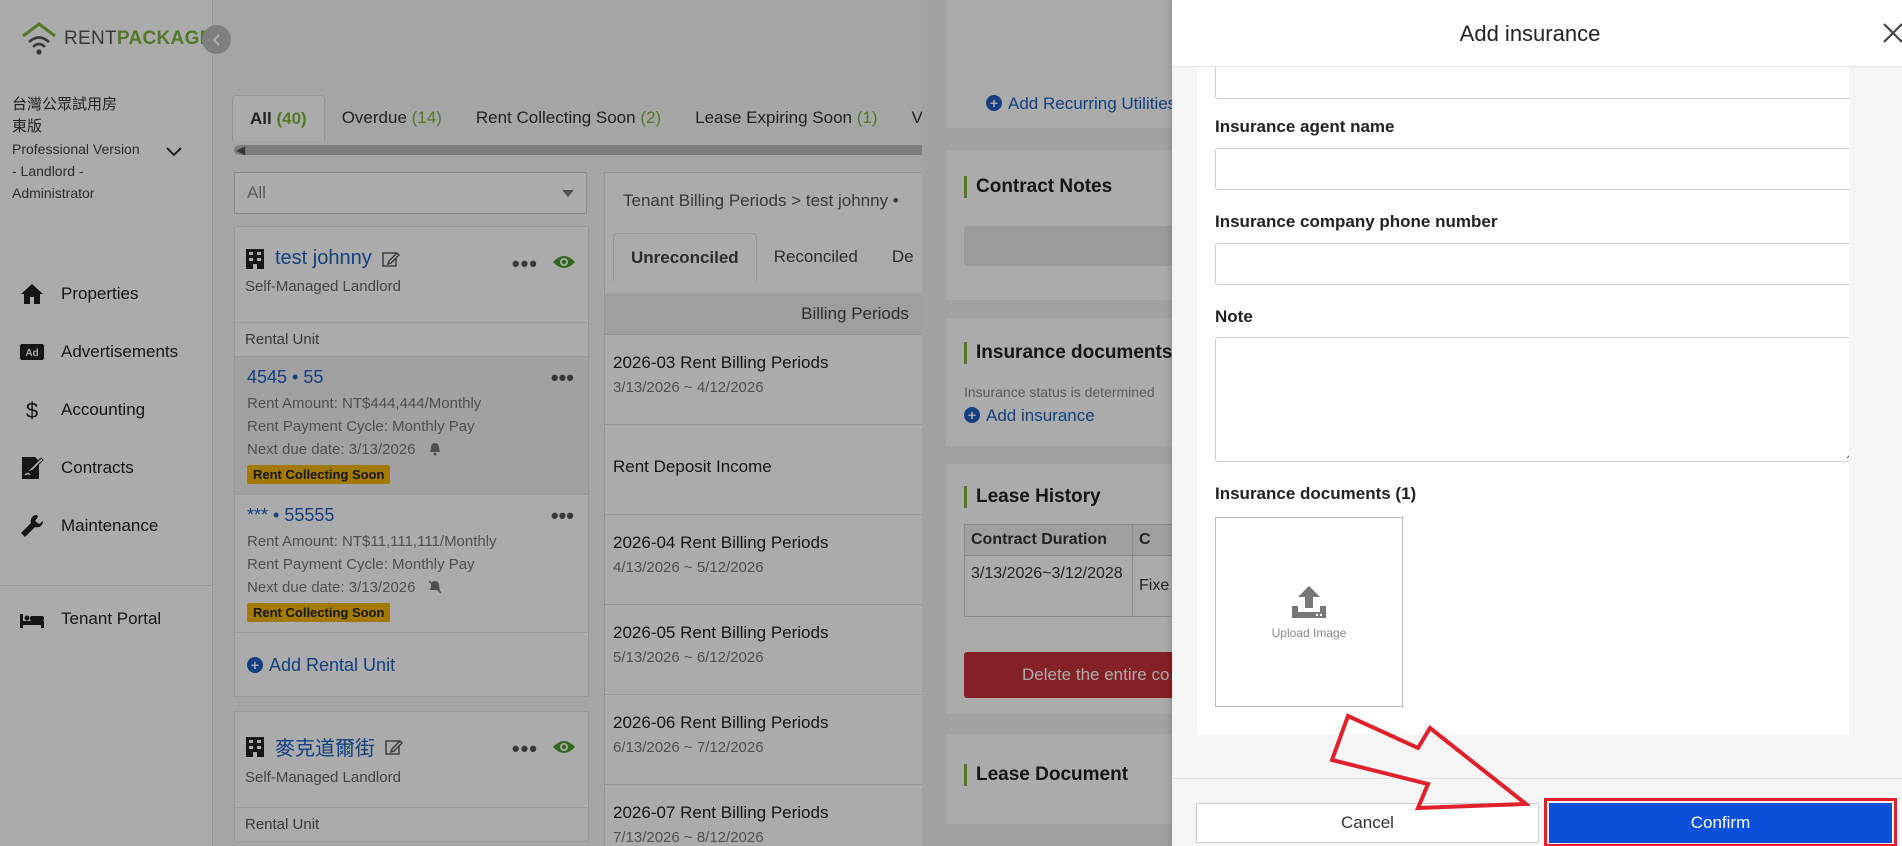  What do you see at coordinates (1532, 399) in the screenshot?
I see `note-textarea` at bounding box center [1532, 399].